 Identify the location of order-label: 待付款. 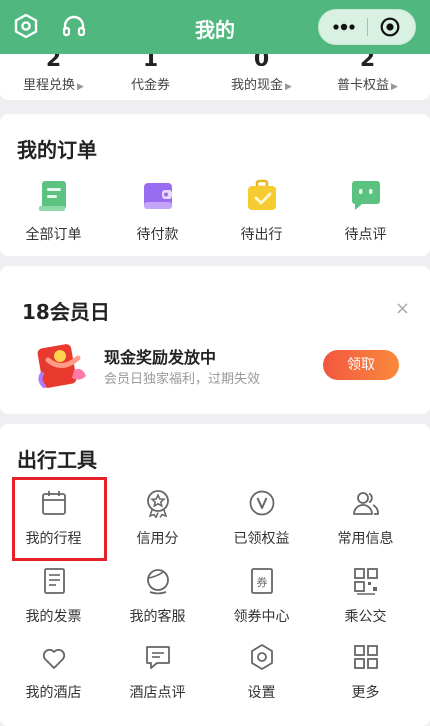
(157, 235).